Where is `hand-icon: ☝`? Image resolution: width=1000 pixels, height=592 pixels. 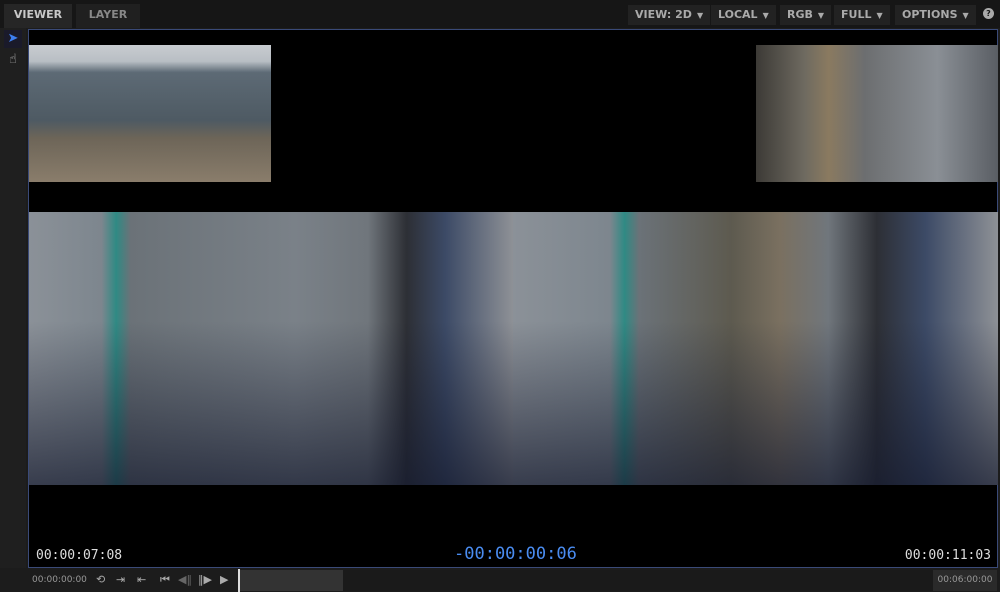 hand-icon: ☝ is located at coordinates (13, 60).